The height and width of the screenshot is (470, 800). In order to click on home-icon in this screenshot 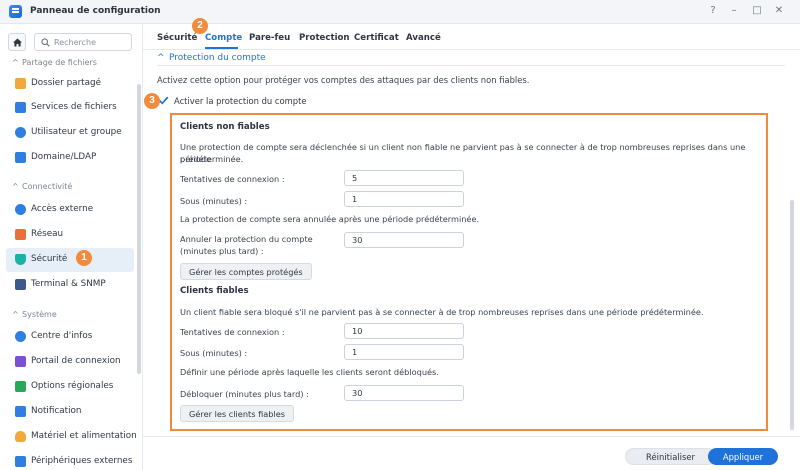, I will do `click(17, 42)`.